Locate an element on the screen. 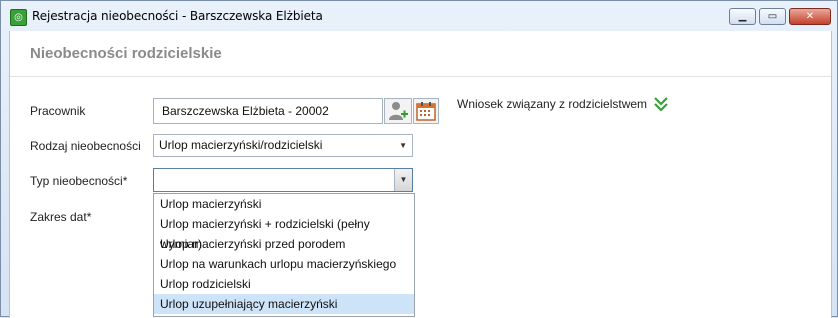 The height and width of the screenshot is (318, 838). dropdown-item: Urlop macierzyński przed porodem is located at coordinates (284, 244).